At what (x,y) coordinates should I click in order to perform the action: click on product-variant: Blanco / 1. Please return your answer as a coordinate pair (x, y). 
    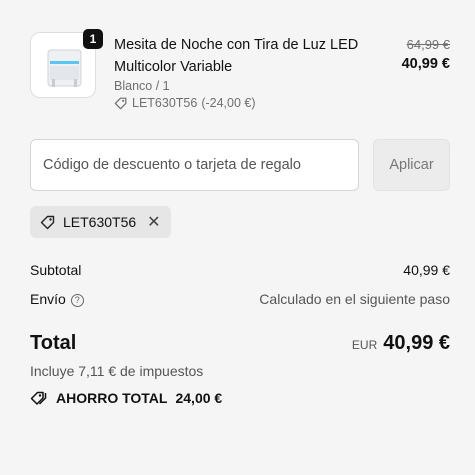
    Looking at the image, I should click on (142, 86).